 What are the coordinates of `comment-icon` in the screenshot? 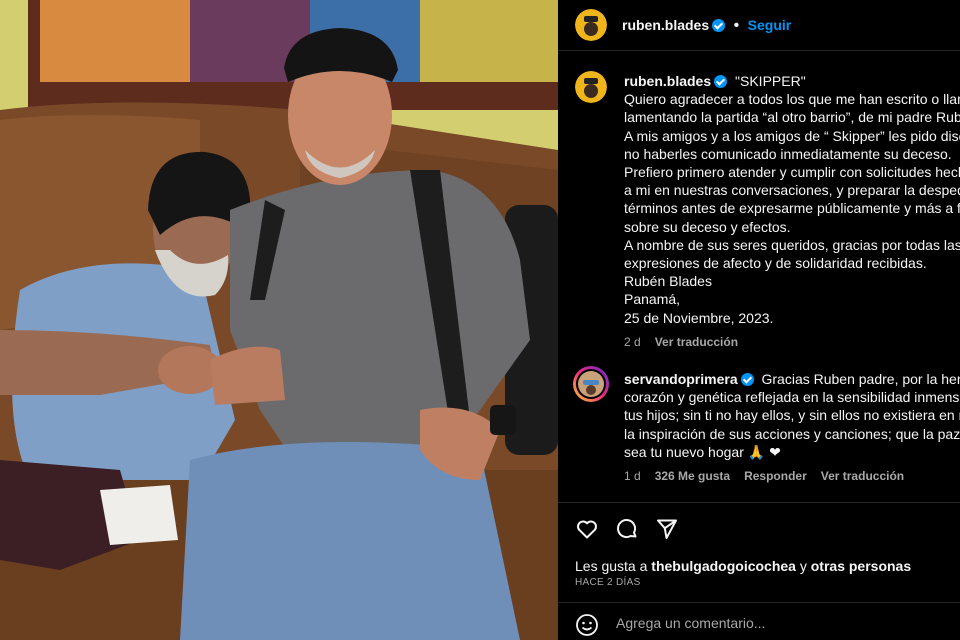 It's located at (627, 529).